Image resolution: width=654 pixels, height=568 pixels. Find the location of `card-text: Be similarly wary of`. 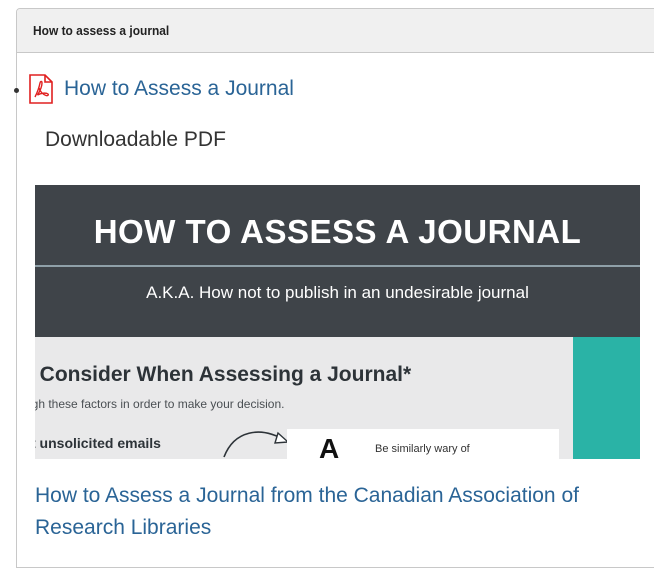

card-text: Be similarly wary of is located at coordinates (422, 449).